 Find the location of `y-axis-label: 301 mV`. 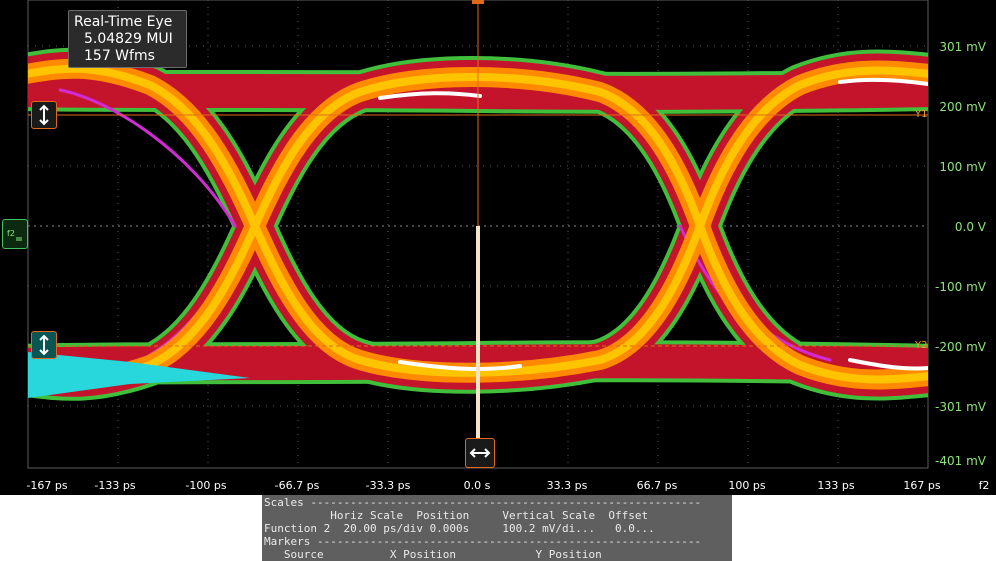

y-axis-label: 301 mV is located at coordinates (962, 47).